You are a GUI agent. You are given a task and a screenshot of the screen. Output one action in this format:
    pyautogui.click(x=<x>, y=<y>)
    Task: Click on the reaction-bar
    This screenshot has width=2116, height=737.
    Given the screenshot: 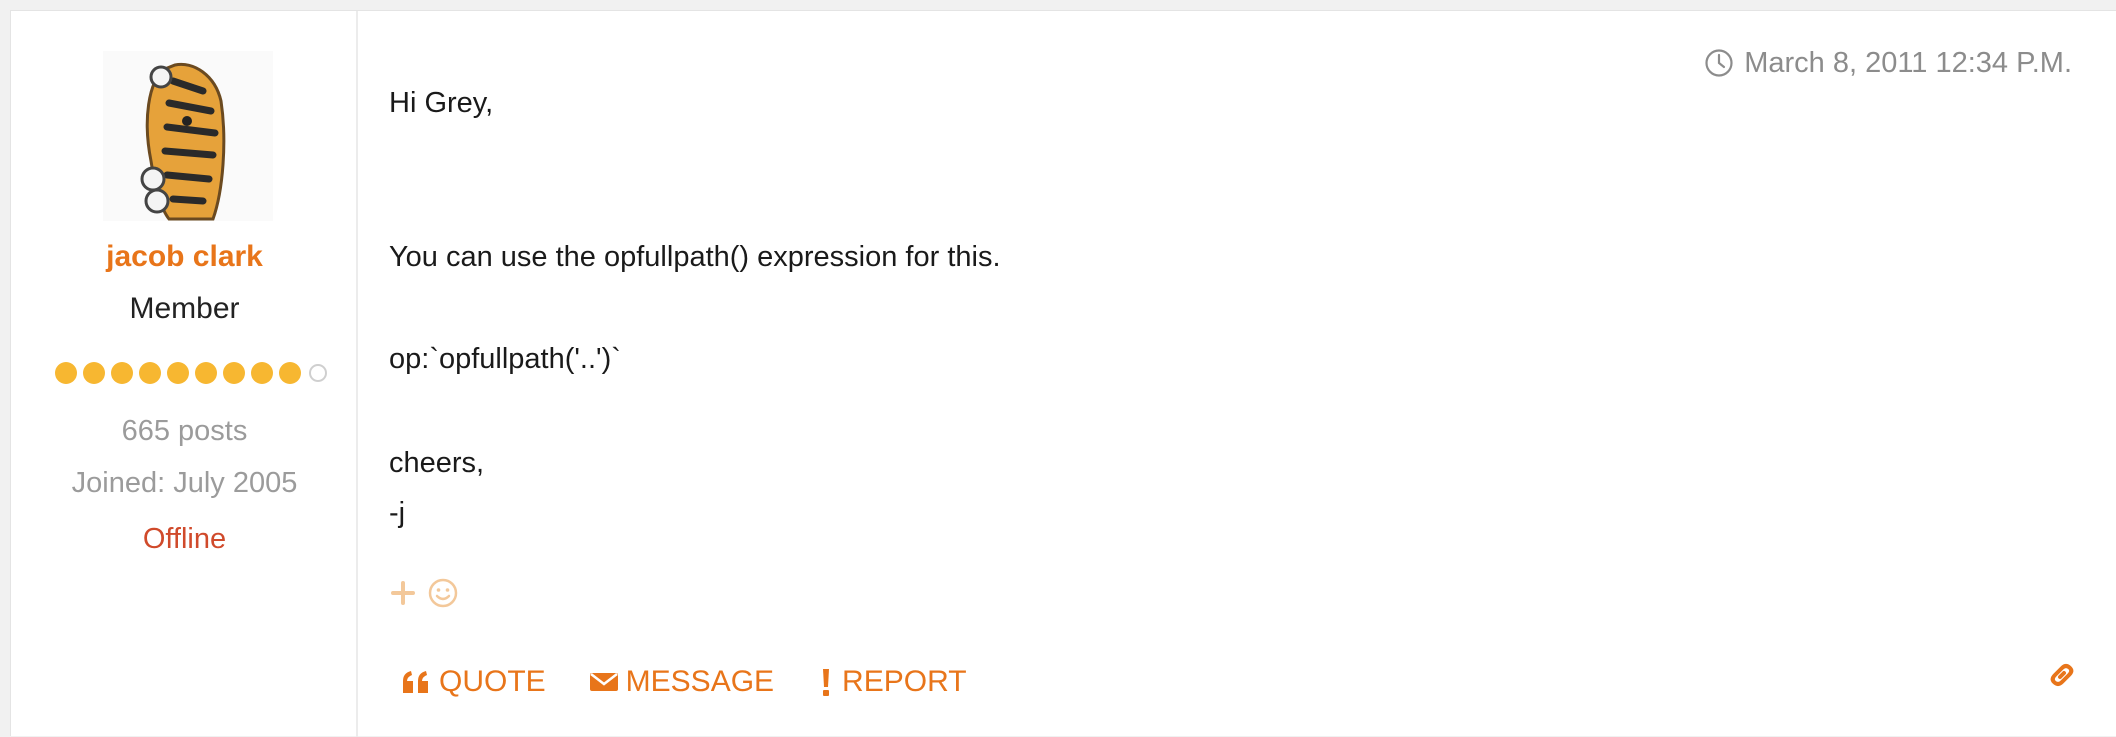 What is the action you would take?
    pyautogui.click(x=424, y=593)
    